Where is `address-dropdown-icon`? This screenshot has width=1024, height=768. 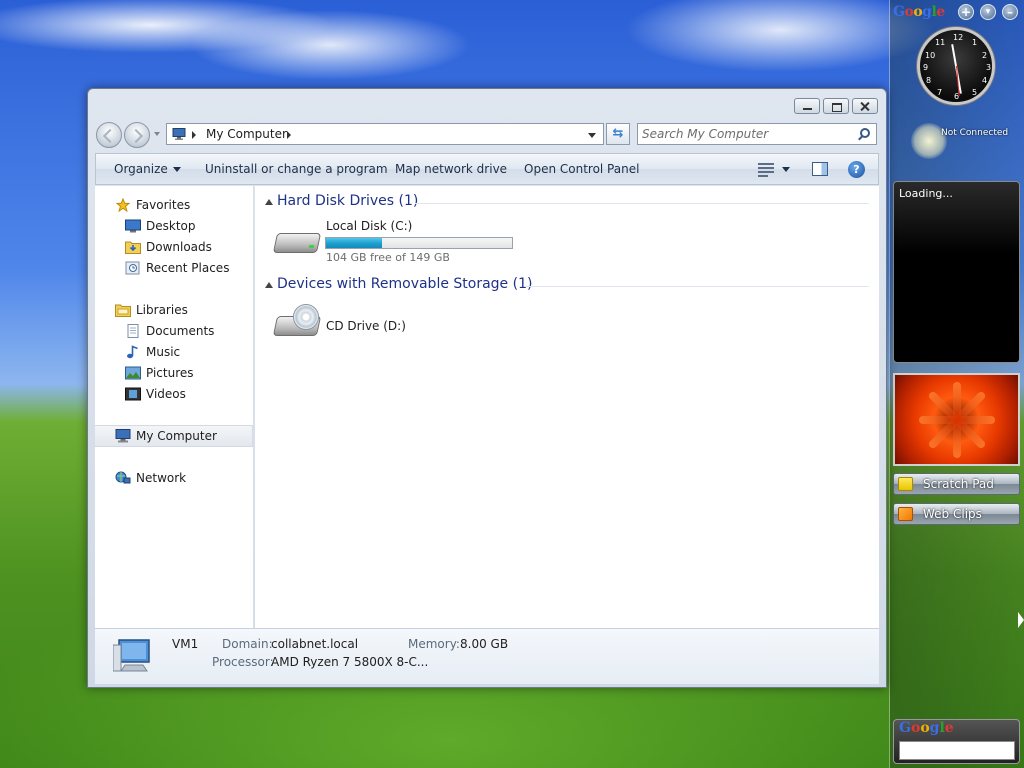
address-dropdown-icon is located at coordinates (592, 135).